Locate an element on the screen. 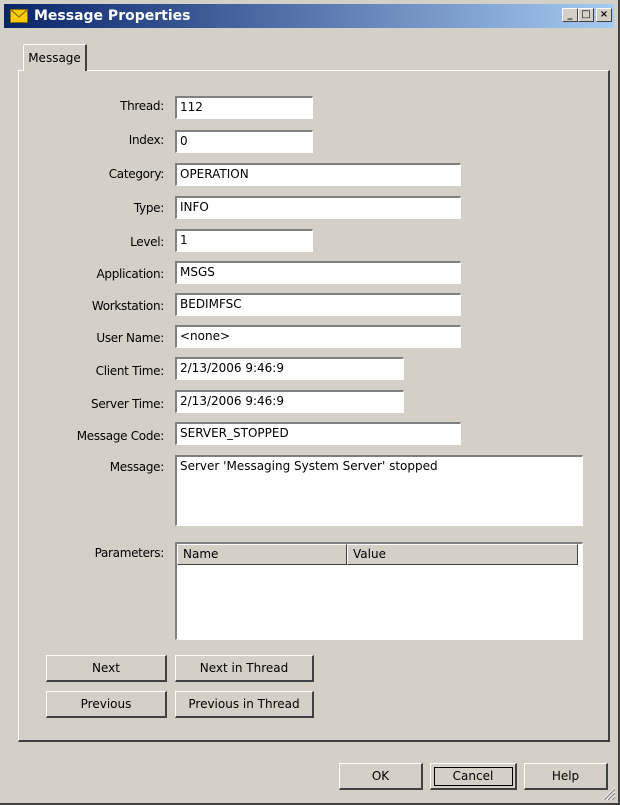 The image size is (620, 805). server-time-label: Server Time: is located at coordinates (127, 404).